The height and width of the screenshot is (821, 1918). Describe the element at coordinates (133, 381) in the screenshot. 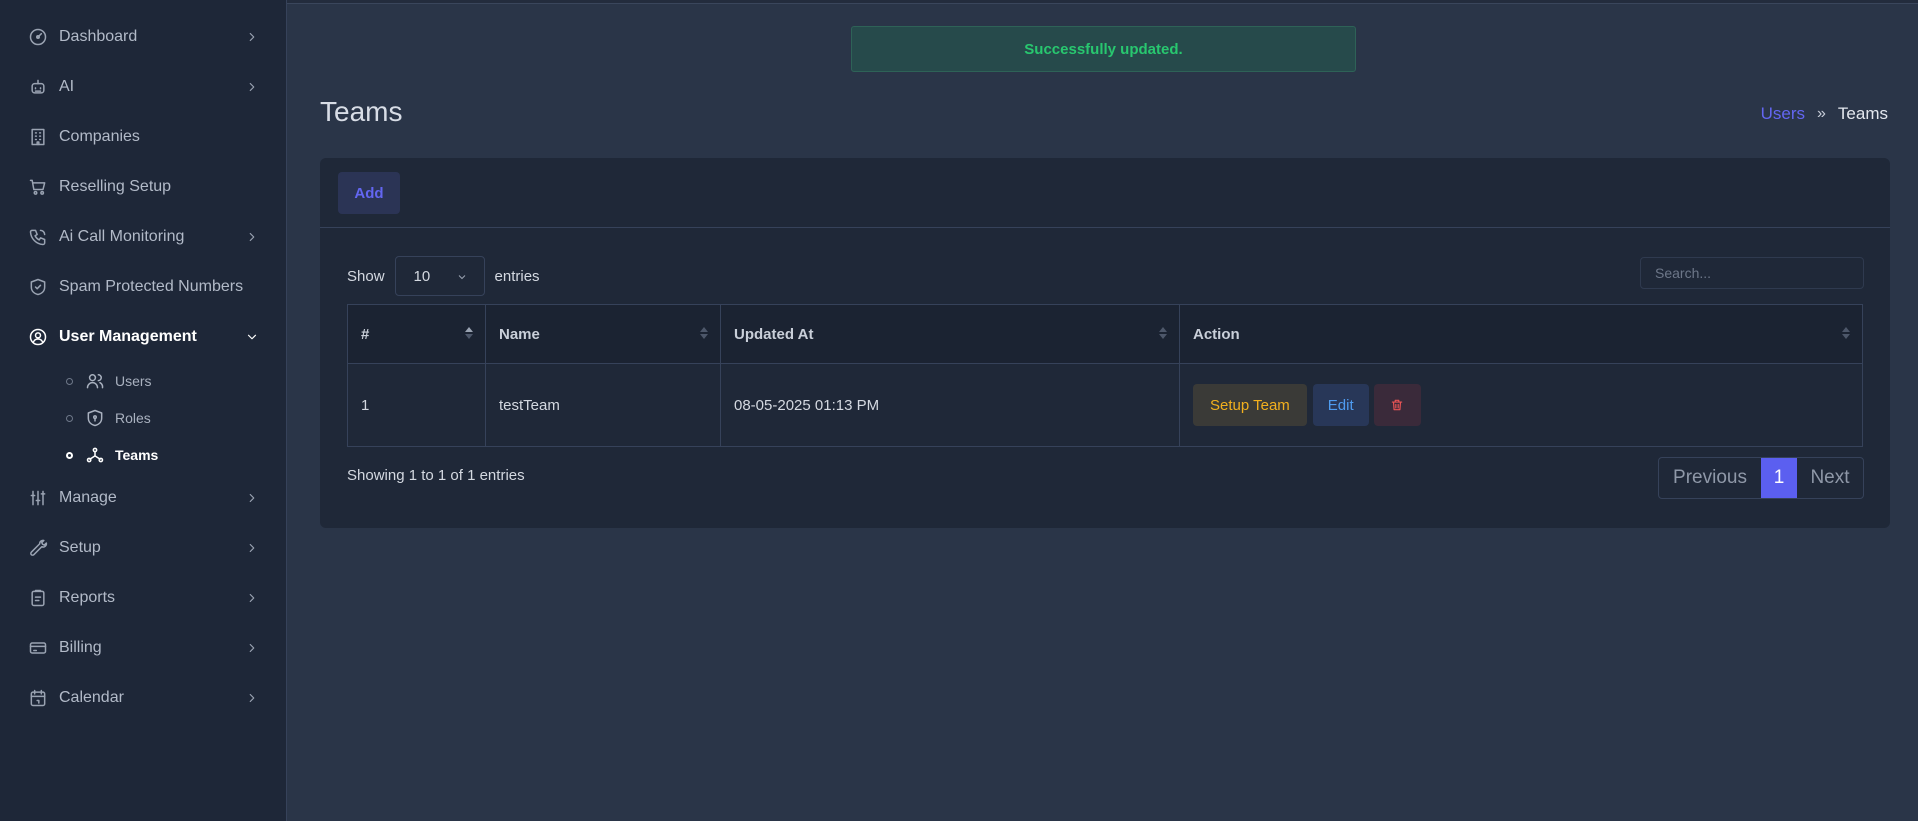

I see `sidebar-subitem-label: Users` at that location.